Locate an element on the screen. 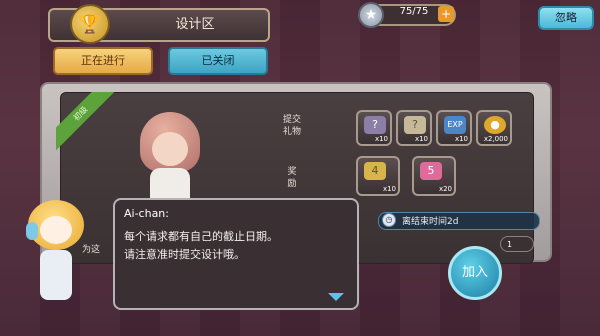 The image size is (600, 336). tab-in-progress: 正在进行 is located at coordinates (103, 61).